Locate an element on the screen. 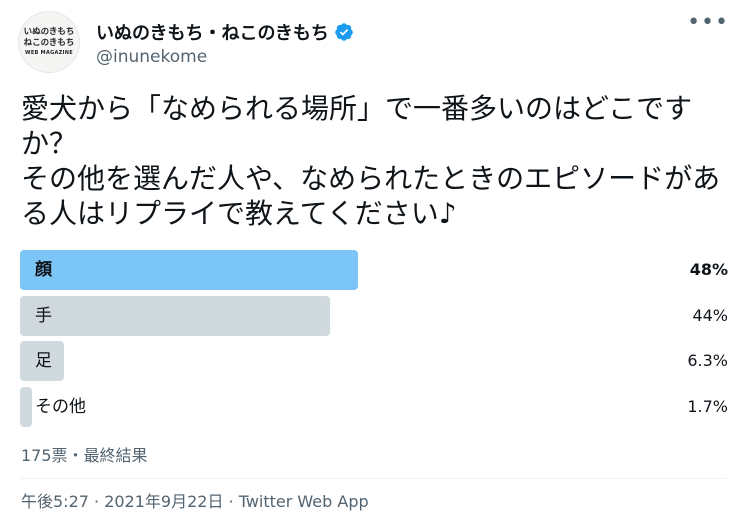 This screenshot has width=747, height=531. avatar: いぬのきもち ねこのきもち WEB MAGAZINE is located at coordinates (49, 42).